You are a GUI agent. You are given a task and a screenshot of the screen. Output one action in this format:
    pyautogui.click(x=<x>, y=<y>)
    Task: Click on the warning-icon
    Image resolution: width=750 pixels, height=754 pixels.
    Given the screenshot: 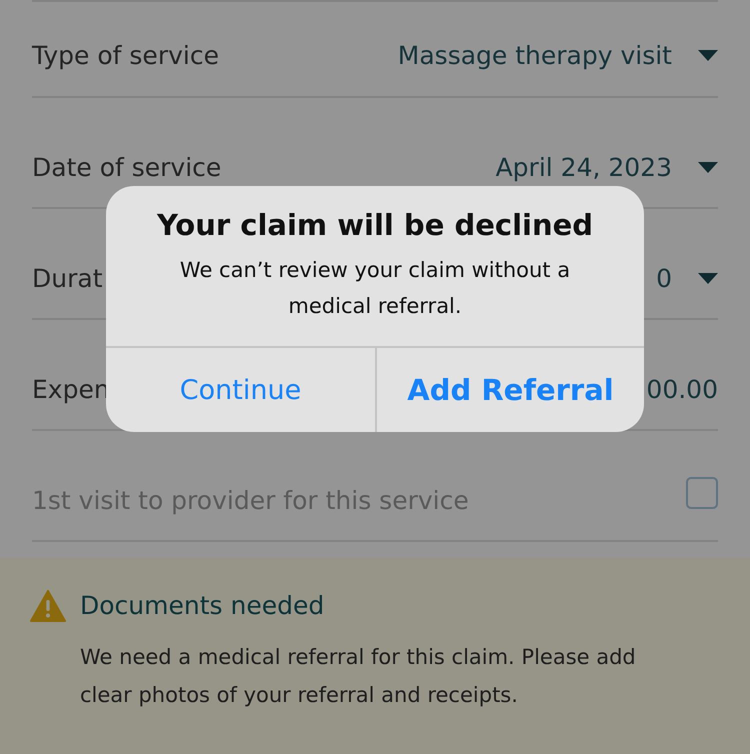 What is the action you would take?
    pyautogui.click(x=48, y=606)
    